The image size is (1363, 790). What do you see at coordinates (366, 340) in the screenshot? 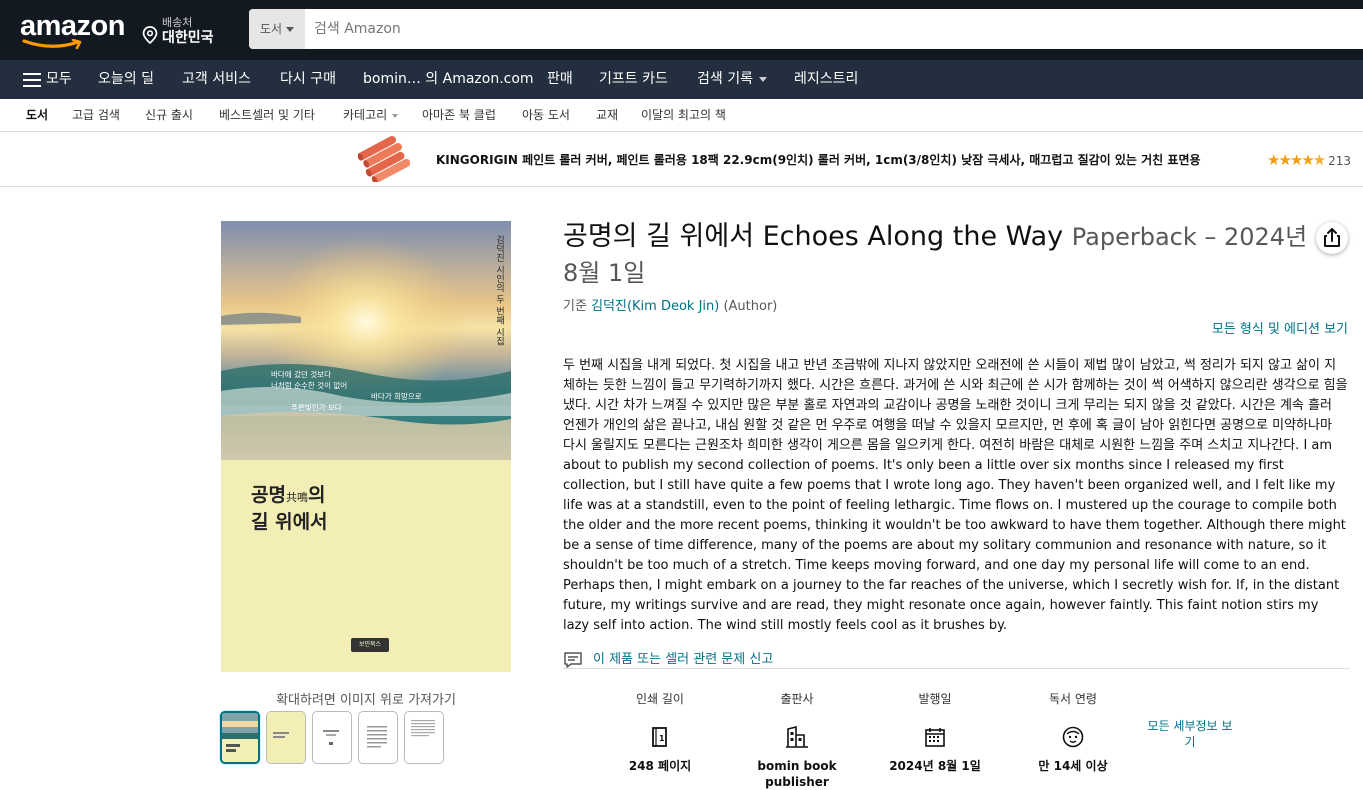
I see `sea-sunset-painting` at bounding box center [366, 340].